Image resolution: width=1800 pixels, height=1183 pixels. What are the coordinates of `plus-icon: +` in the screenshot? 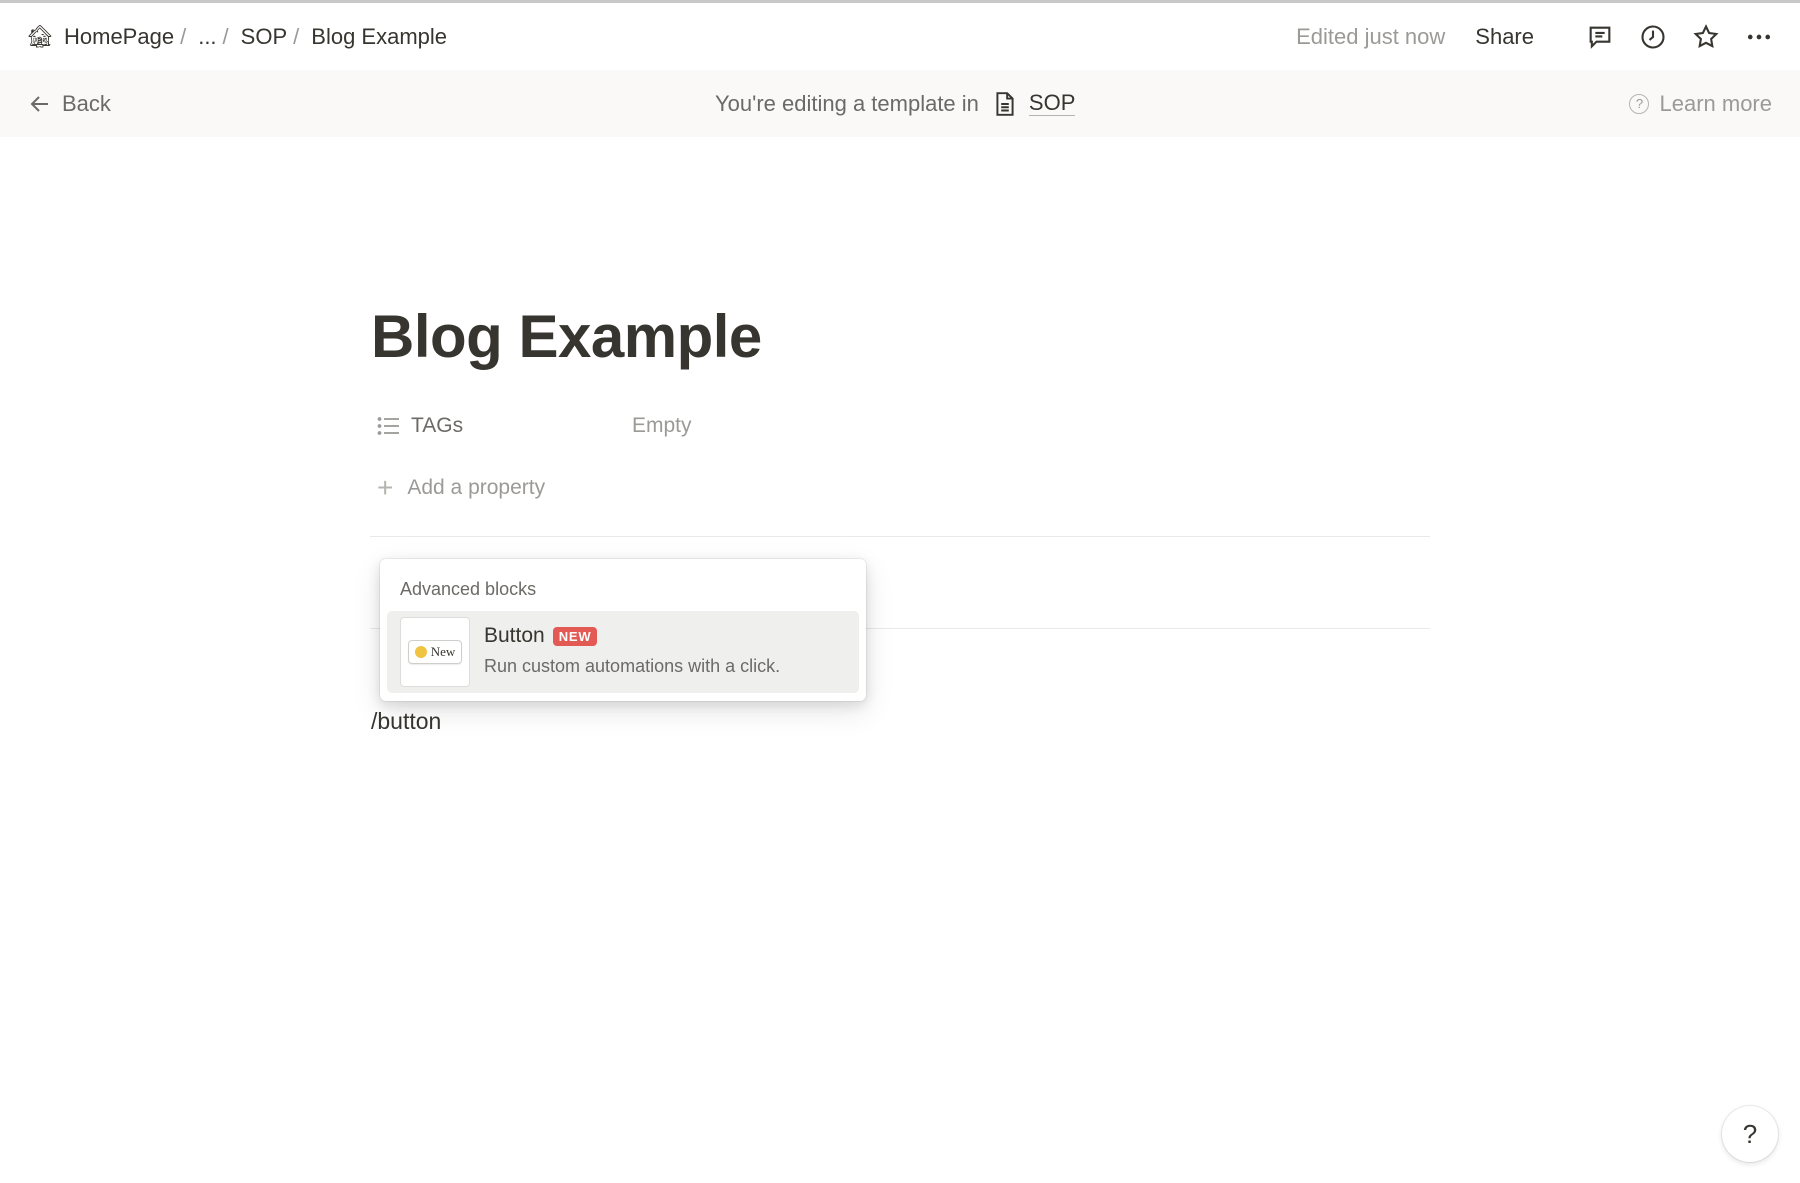 It's located at (385, 487).